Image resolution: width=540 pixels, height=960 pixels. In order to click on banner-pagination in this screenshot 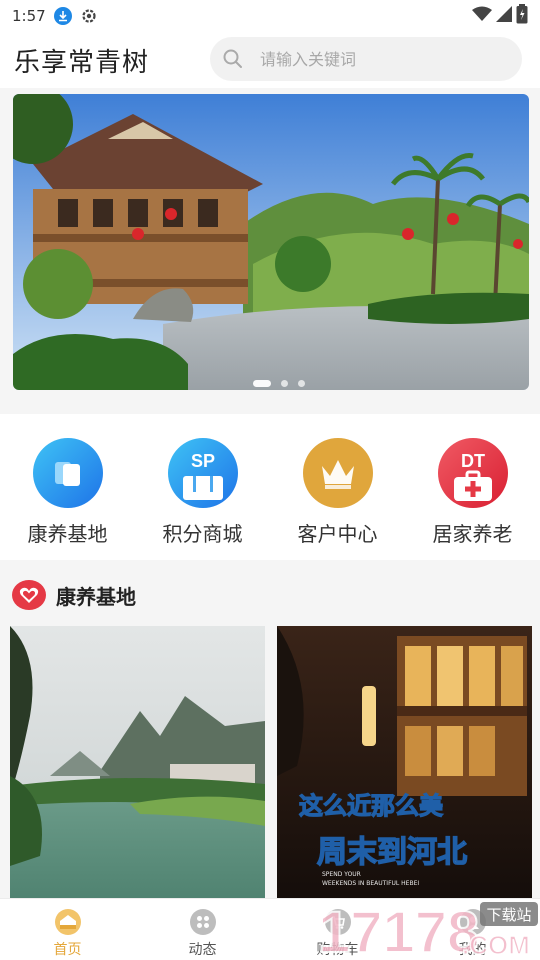, I will do `click(279, 383)`.